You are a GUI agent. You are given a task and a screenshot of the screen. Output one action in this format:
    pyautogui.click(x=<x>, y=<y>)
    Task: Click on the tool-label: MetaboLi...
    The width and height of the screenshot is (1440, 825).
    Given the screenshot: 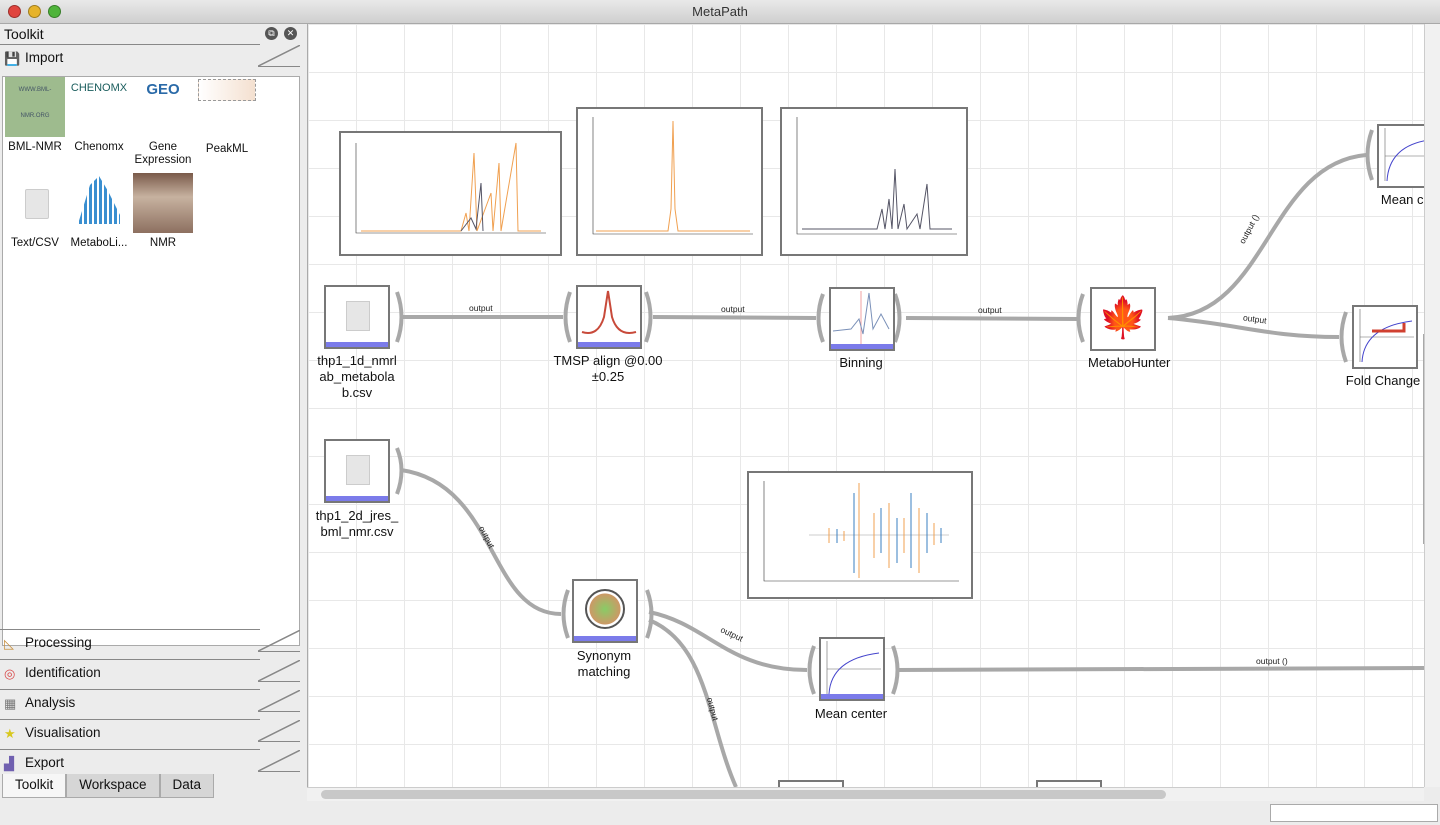 What is the action you would take?
    pyautogui.click(x=99, y=243)
    